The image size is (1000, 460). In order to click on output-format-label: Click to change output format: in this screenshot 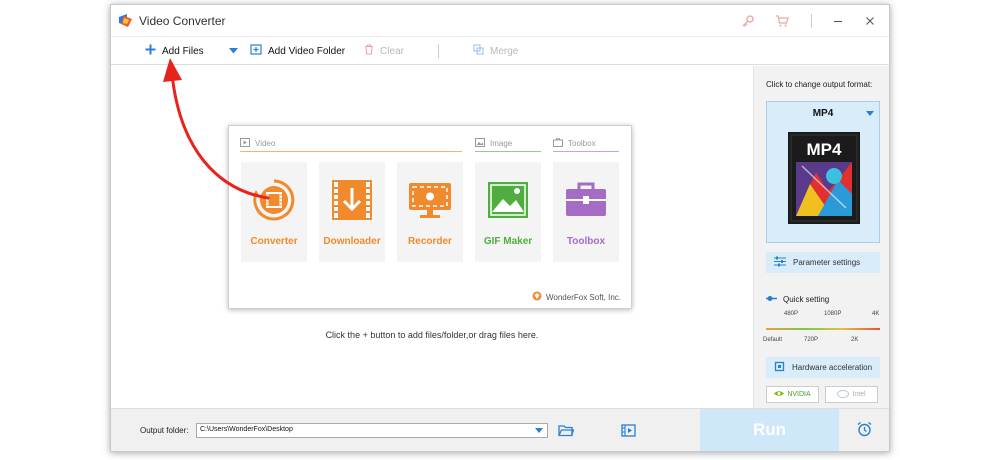, I will do `click(819, 84)`.